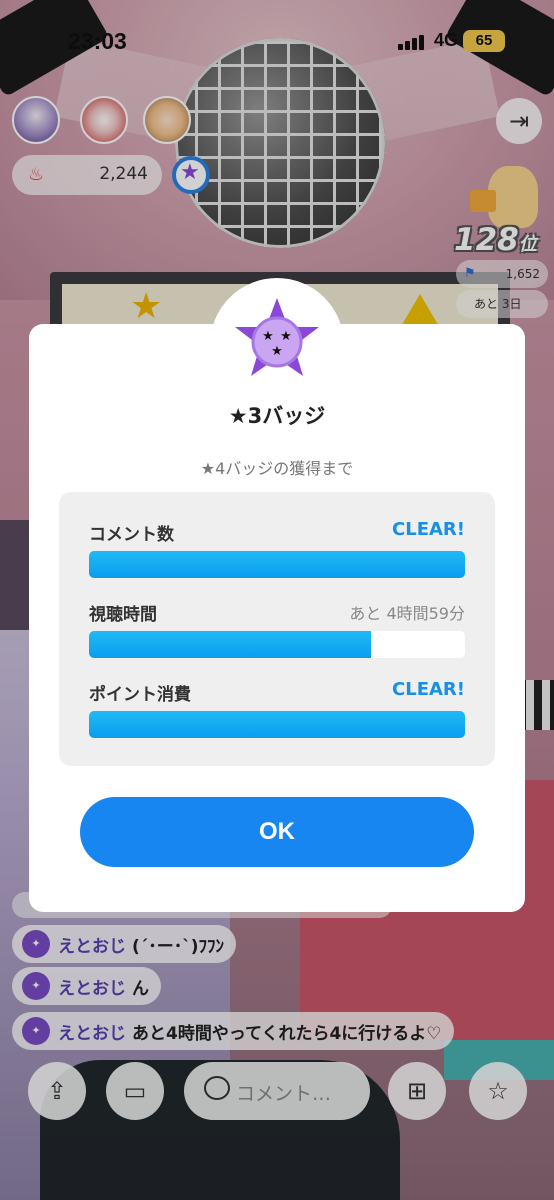  Describe the element at coordinates (140, 695) in the screenshot. I see `requirement-label: ポイント消費` at that location.